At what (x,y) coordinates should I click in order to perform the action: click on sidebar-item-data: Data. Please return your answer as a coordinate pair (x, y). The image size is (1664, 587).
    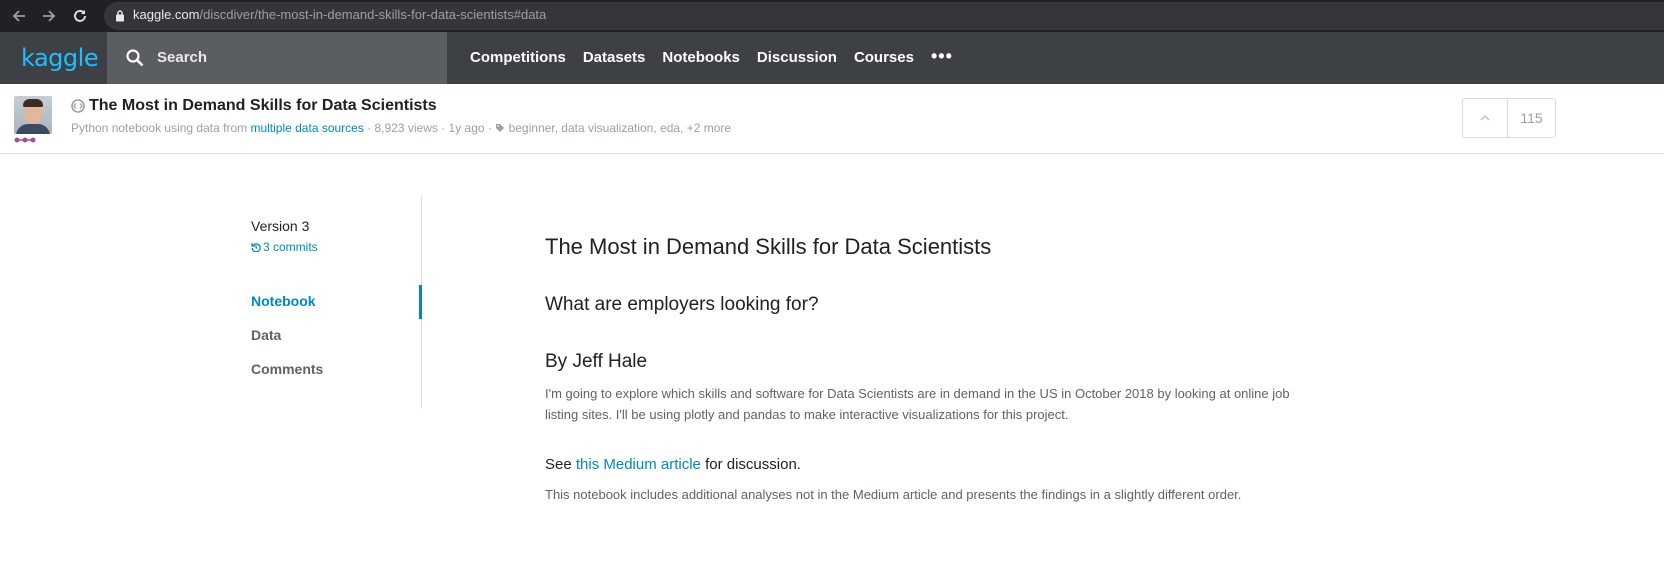
    Looking at the image, I should click on (266, 335).